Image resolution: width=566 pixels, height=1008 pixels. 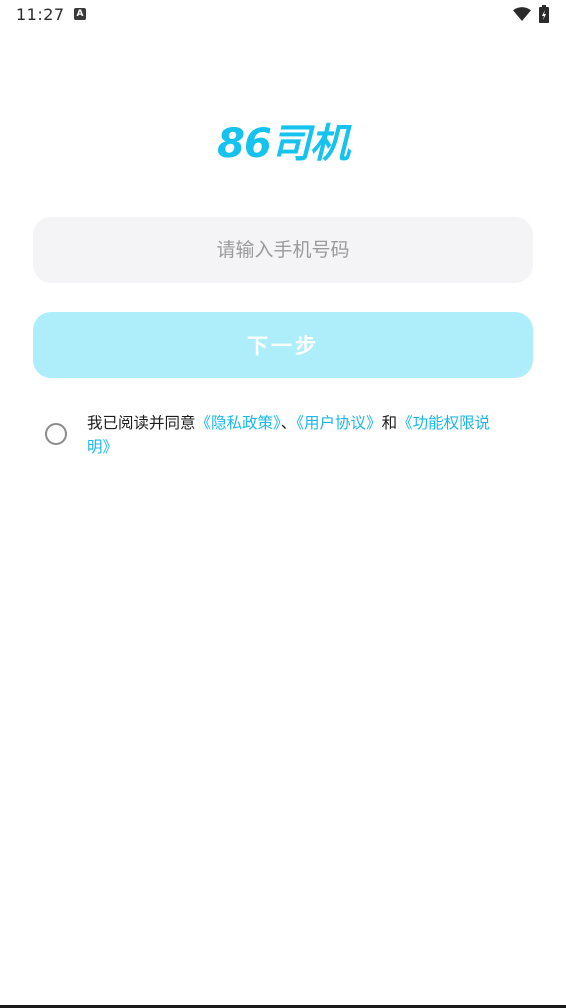 What do you see at coordinates (238, 423) in the screenshot?
I see `privacy-policy-link: 《隐私政策》` at bounding box center [238, 423].